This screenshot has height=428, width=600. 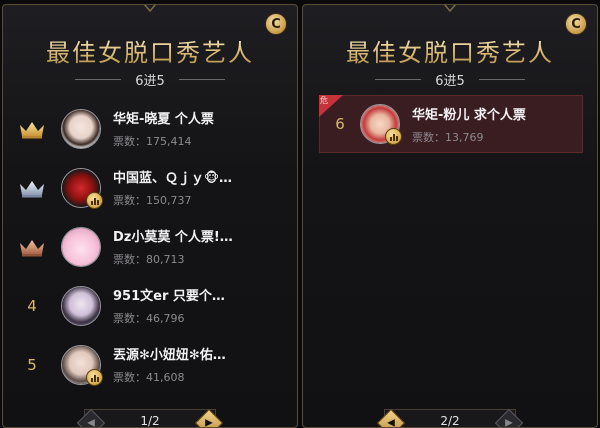 What do you see at coordinates (149, 259) in the screenshot?
I see `vote-count: 票数：80,713` at bounding box center [149, 259].